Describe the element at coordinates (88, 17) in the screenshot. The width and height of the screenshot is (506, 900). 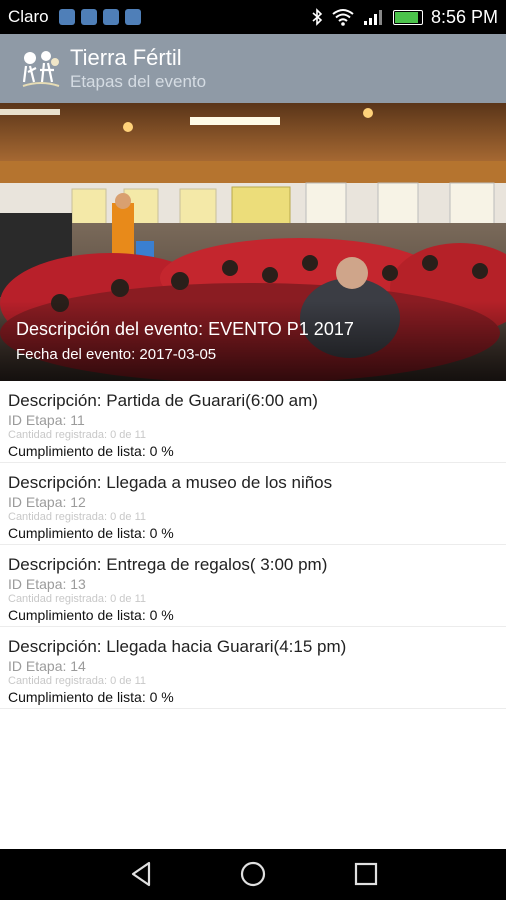
I see `usb-icon` at that location.